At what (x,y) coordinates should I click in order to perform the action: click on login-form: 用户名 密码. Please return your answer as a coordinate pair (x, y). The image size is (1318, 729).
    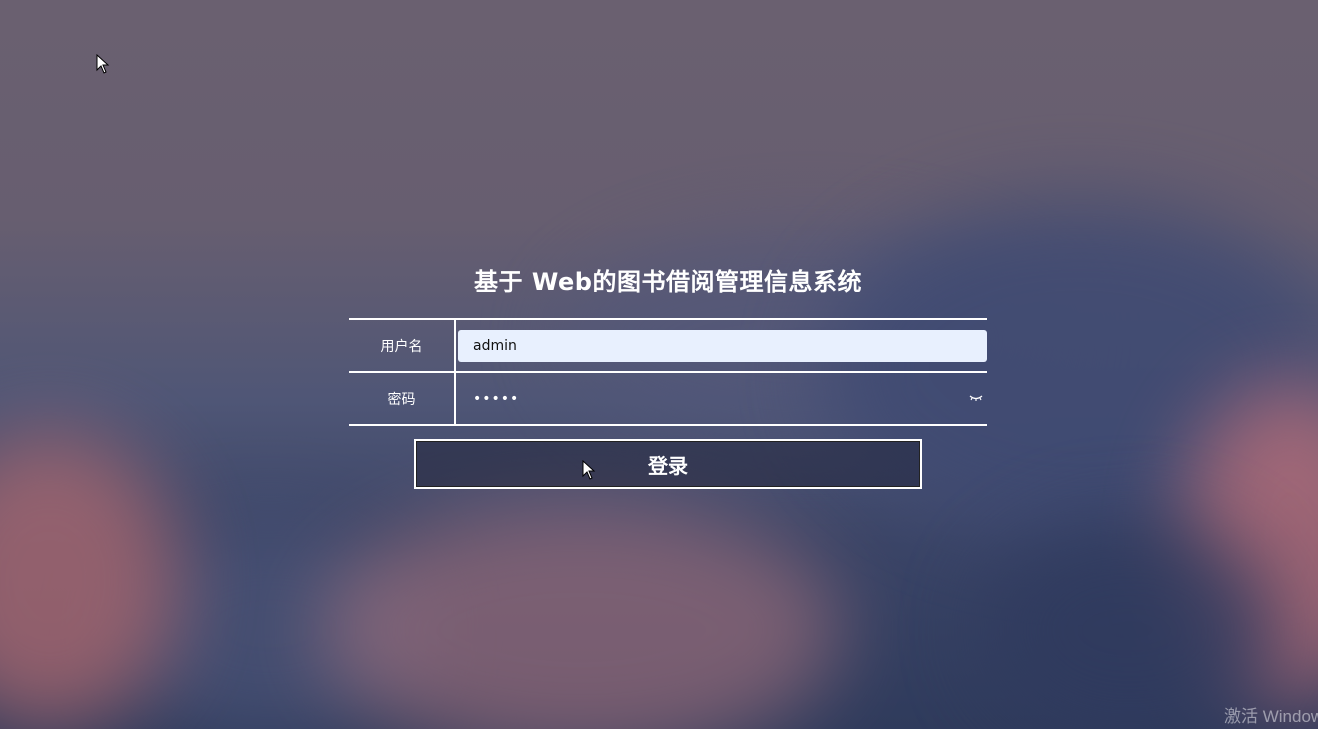
    Looking at the image, I should click on (668, 372).